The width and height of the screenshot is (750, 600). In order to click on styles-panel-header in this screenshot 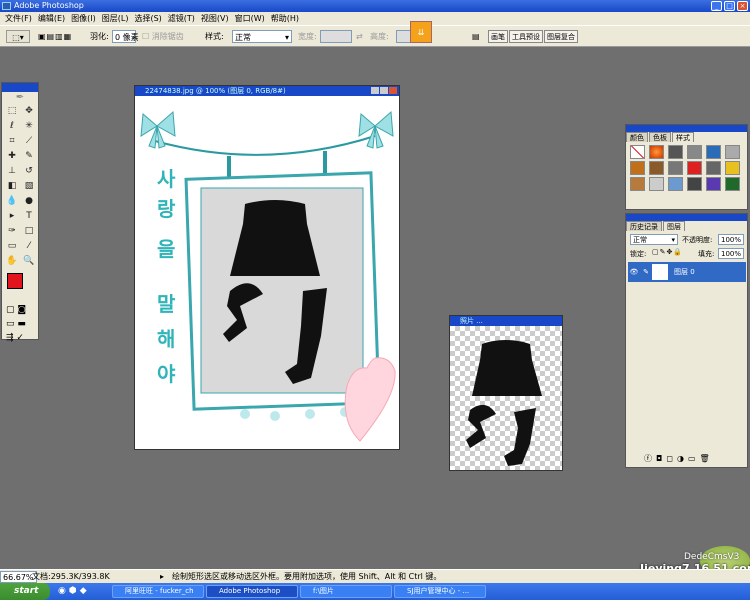, I will do `click(686, 128)`.